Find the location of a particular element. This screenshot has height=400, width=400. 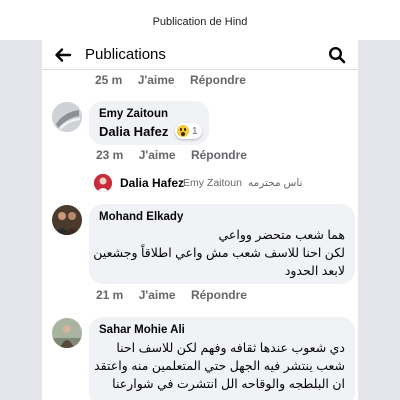

comment-text-line: دي شعوب عندها ثقافه وفهم لكن للاسف احنا is located at coordinates (230, 348).